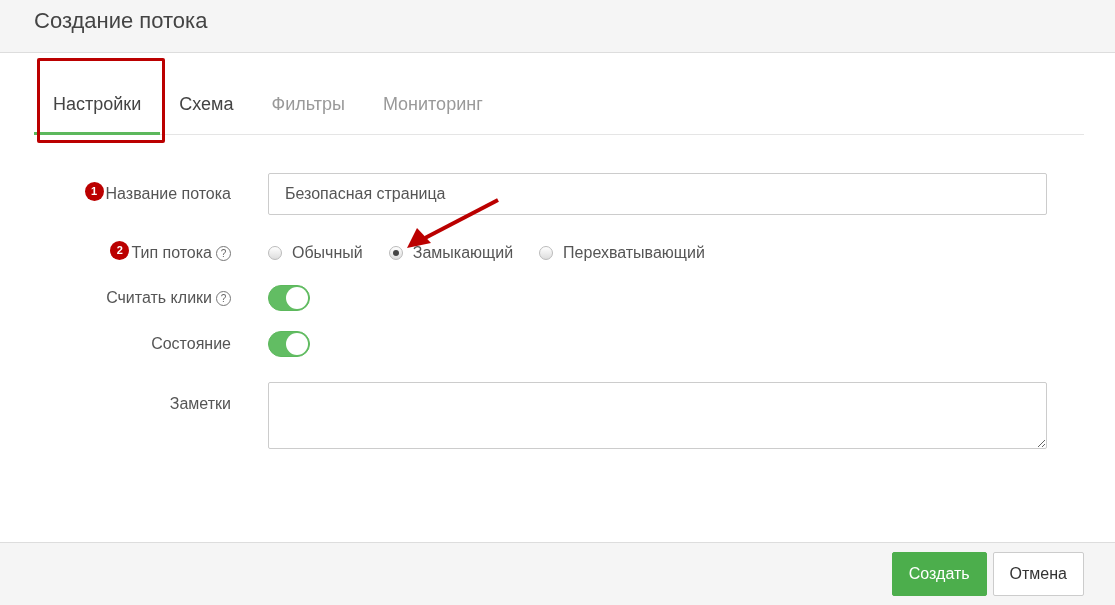 The image size is (1115, 605). What do you see at coordinates (206, 109) in the screenshot?
I see `tab: Схема` at bounding box center [206, 109].